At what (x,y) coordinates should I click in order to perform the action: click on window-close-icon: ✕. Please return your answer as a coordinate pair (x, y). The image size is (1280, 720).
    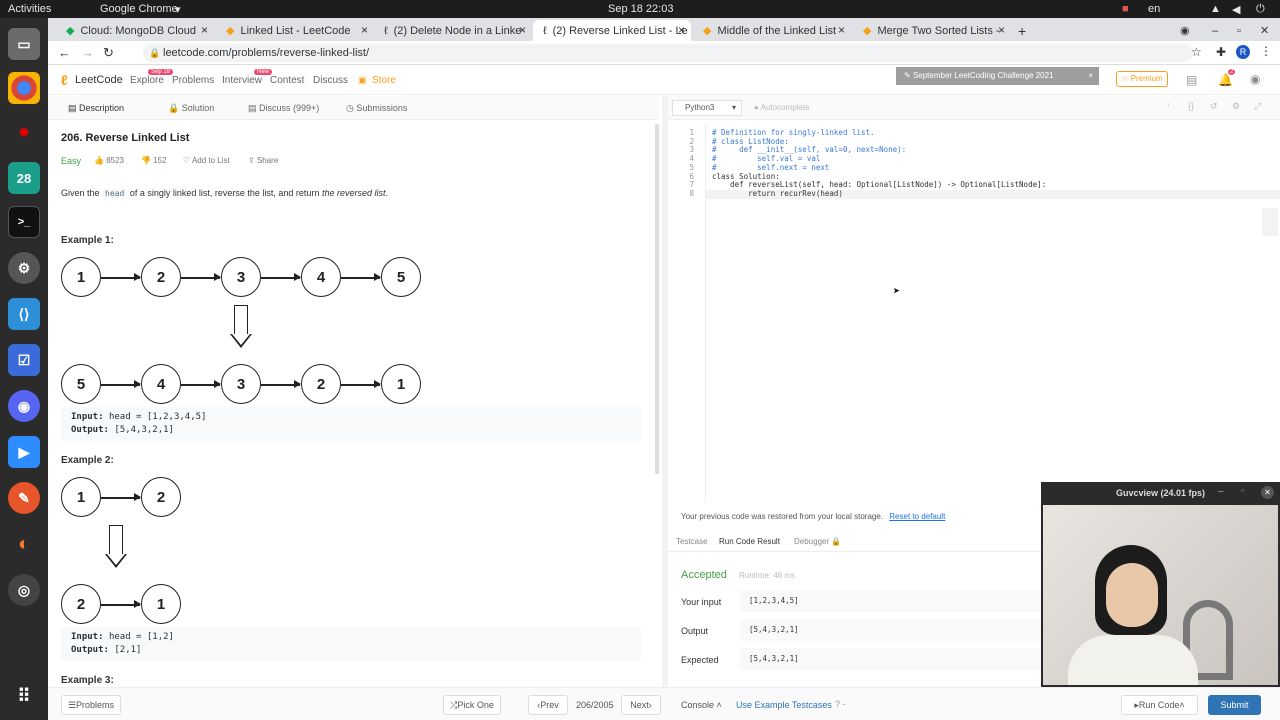
    Looking at the image, I should click on (1266, 30).